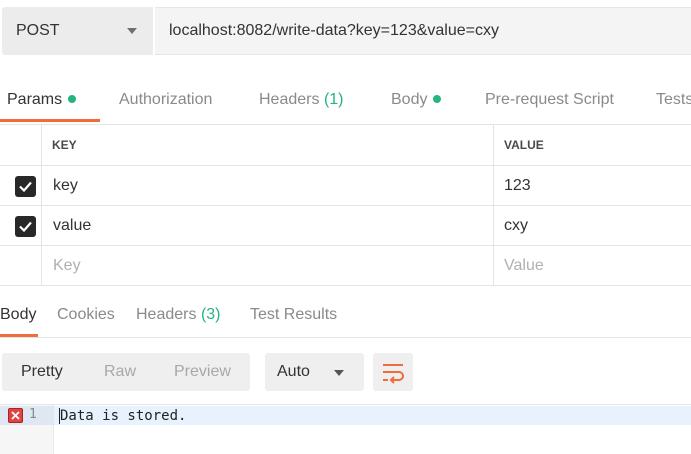 The height and width of the screenshot is (454, 691). I want to click on tab-tests: Tests, so click(673, 100).